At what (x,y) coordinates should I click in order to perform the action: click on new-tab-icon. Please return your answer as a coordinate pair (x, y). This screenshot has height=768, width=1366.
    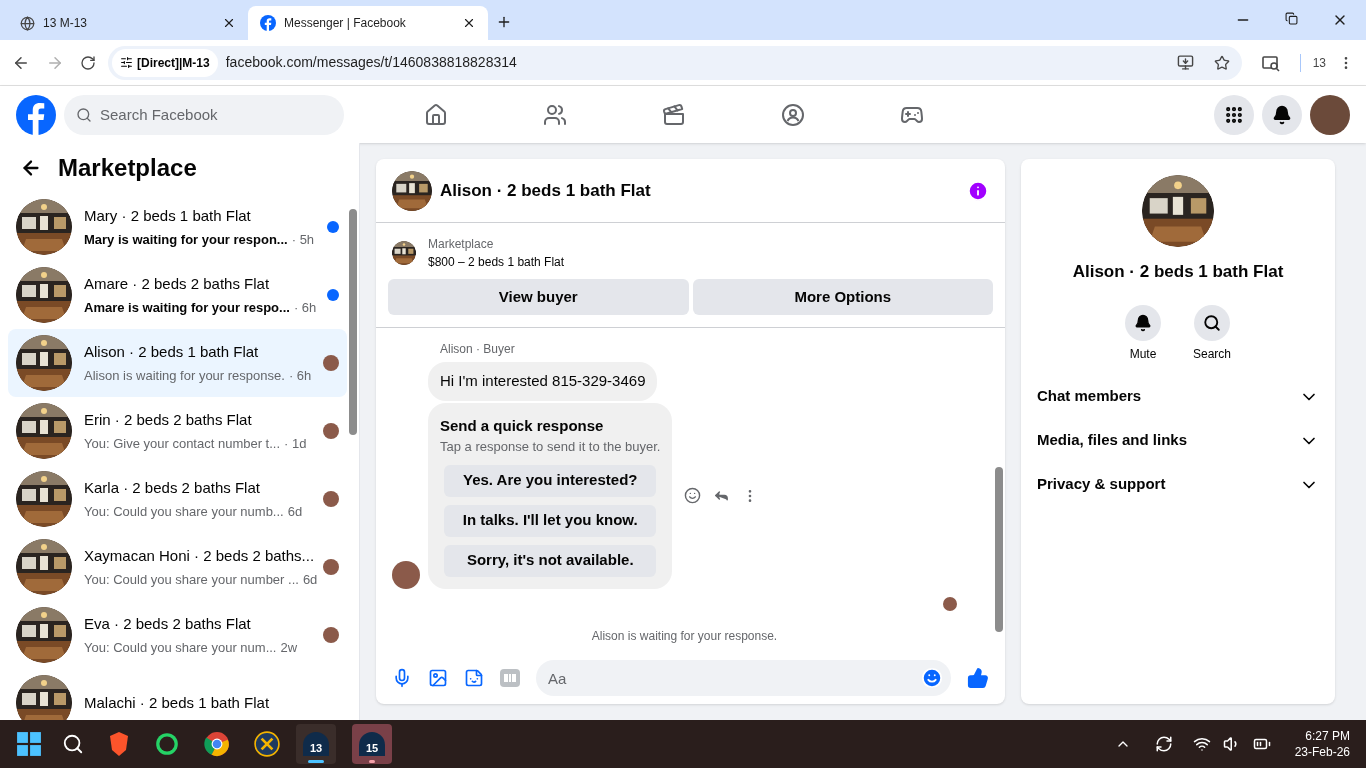
    Looking at the image, I should click on (504, 22).